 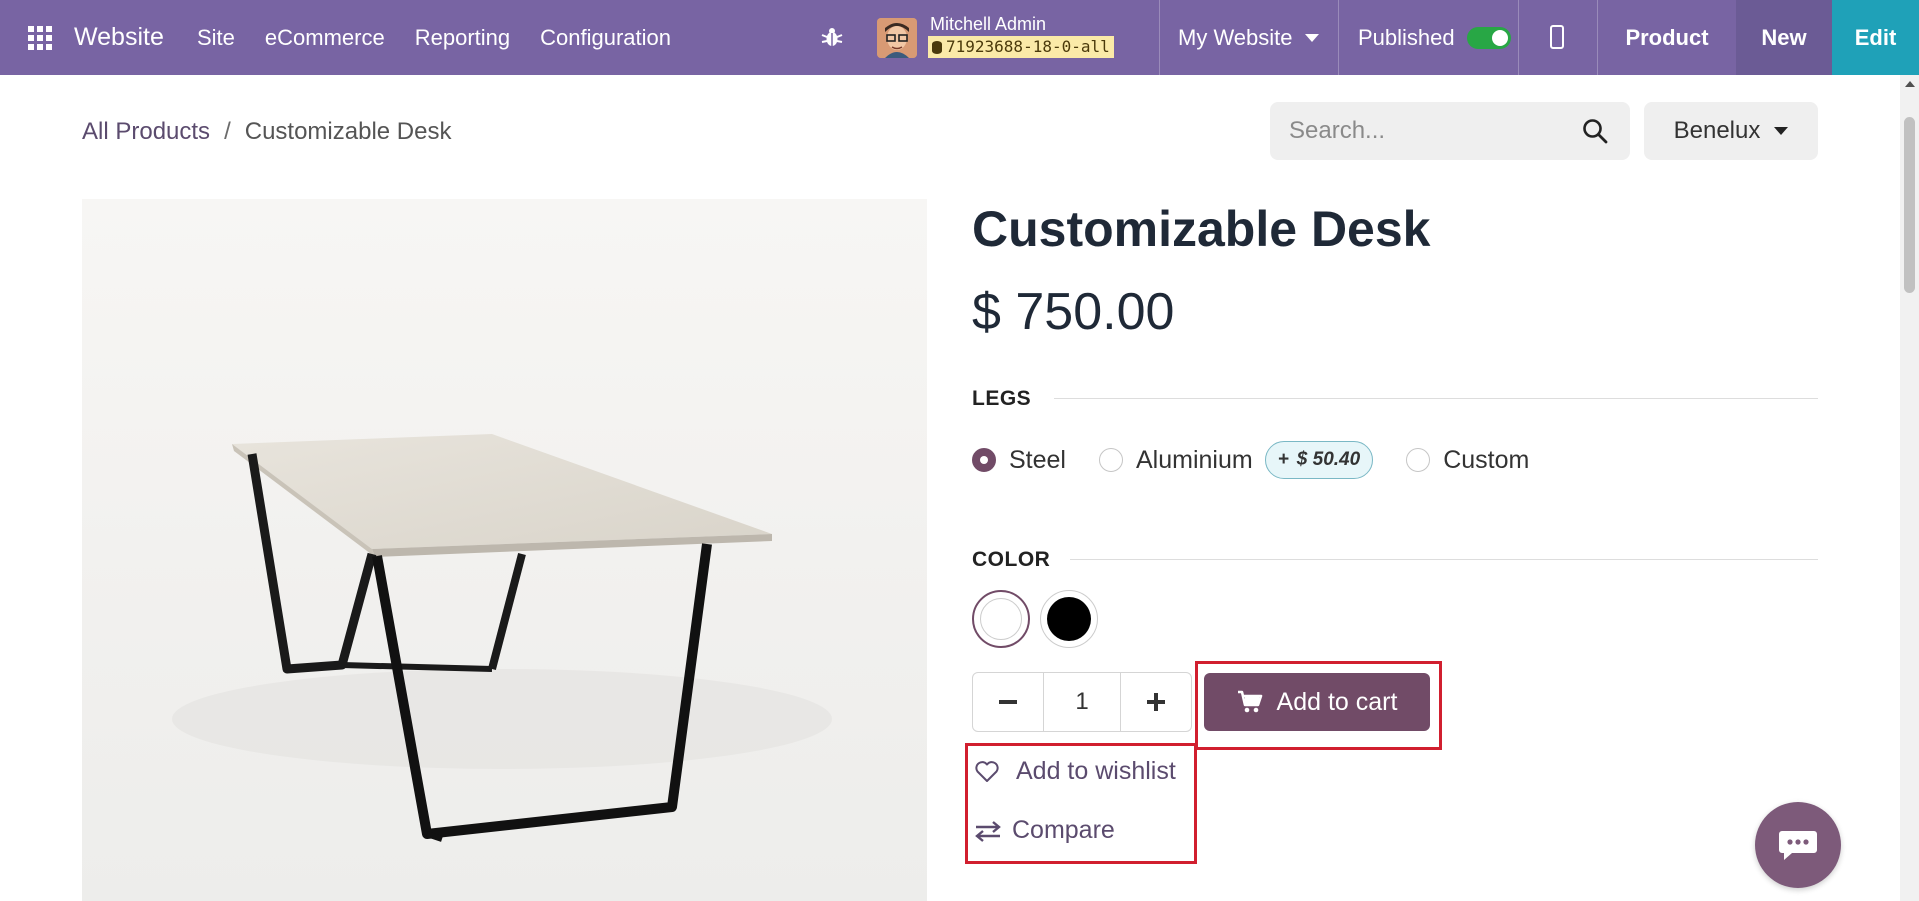 I want to click on database-name: 71923688-18-0-all, so click(x=1028, y=46).